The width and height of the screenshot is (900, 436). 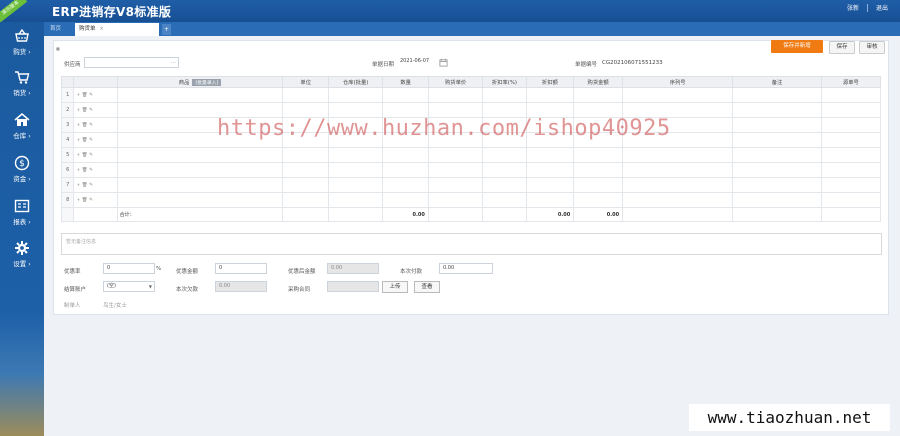 What do you see at coordinates (22, 88) in the screenshot?
I see `sidebar-item-sales: 销货 ›` at bounding box center [22, 88].